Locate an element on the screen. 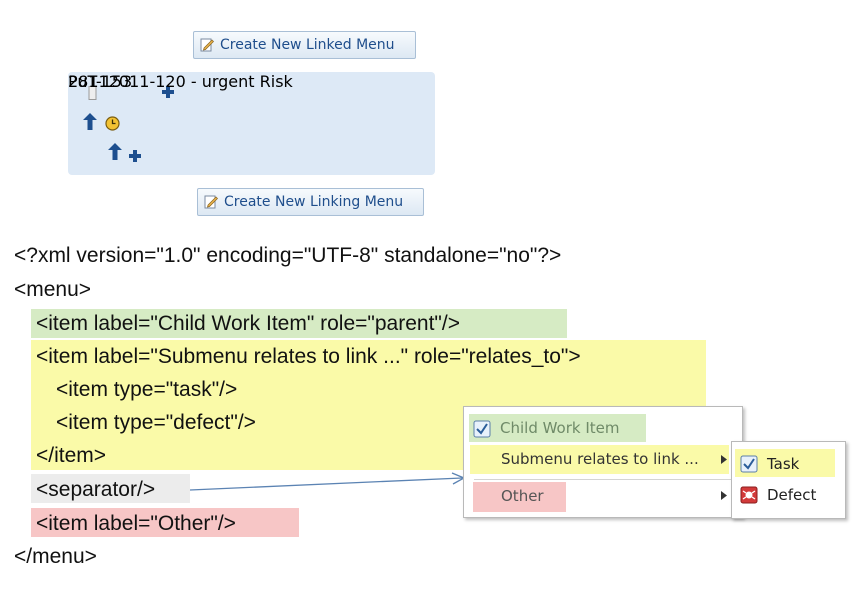 Image resolution: width=868 pixels, height=592 pixels. create-linking-menu-button: Create New Linking Menu is located at coordinates (310, 202).